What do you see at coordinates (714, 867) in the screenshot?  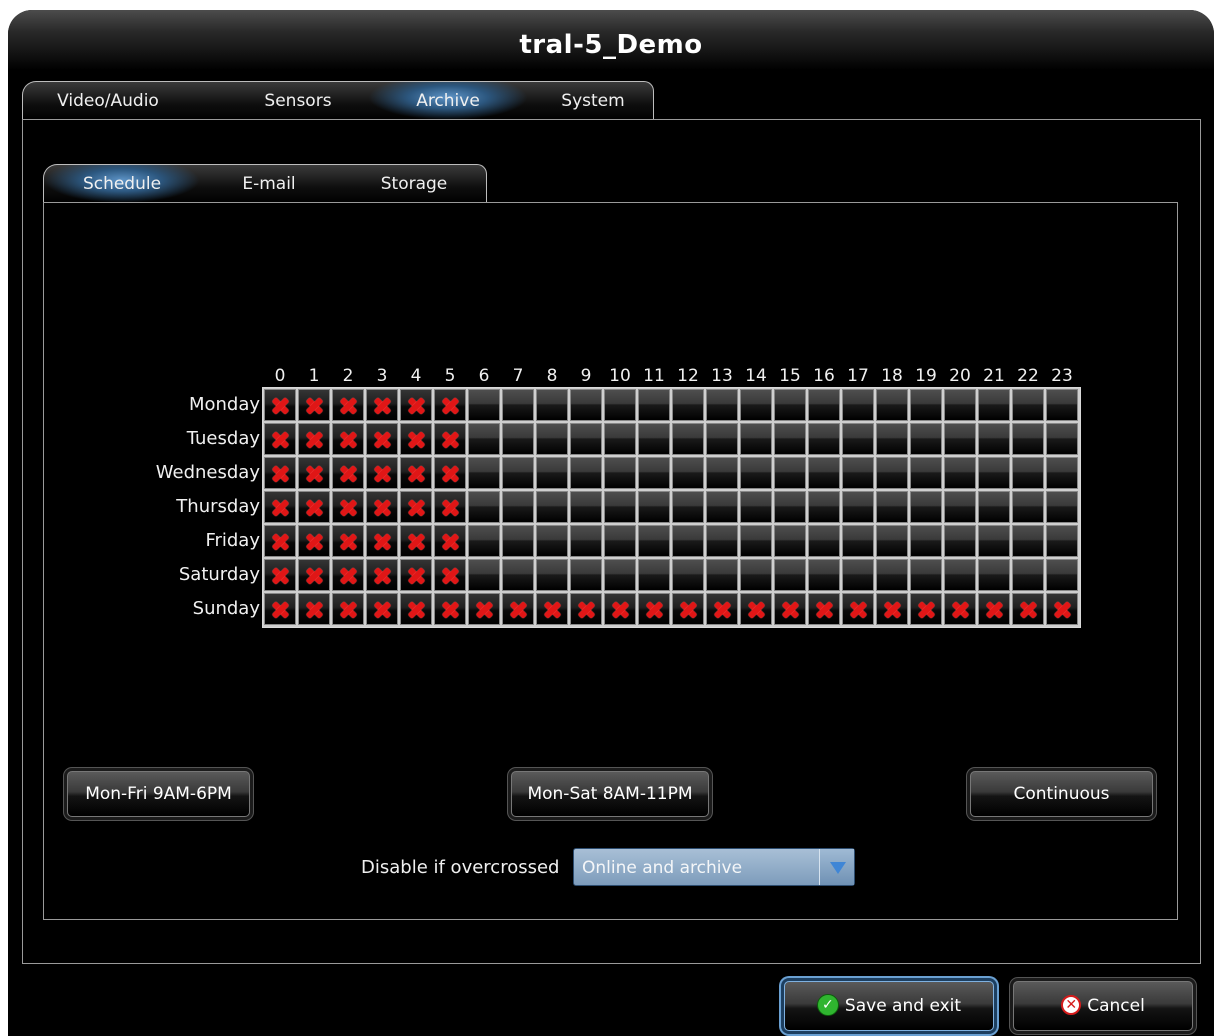 I see `overcross-select: Online and archive` at bounding box center [714, 867].